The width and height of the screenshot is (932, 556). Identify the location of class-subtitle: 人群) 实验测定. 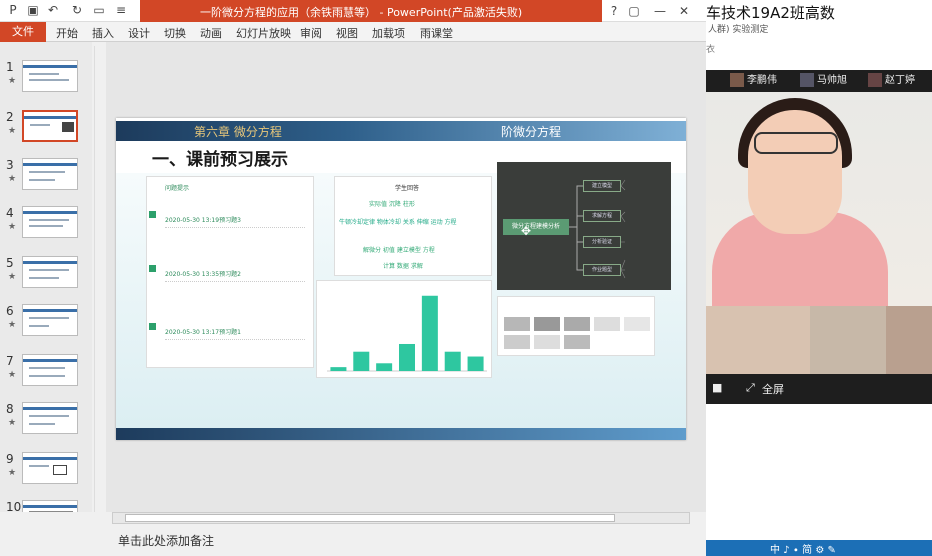
(738, 30).